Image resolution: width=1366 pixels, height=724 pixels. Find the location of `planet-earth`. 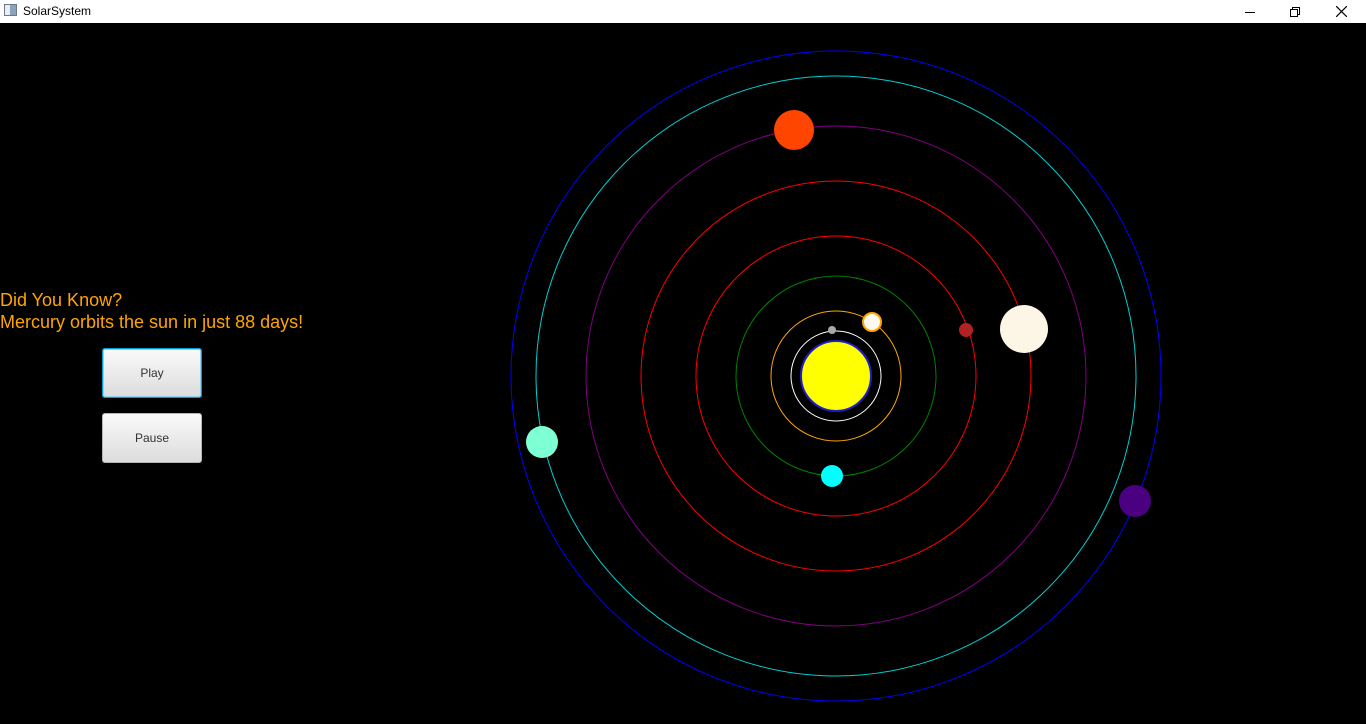

planet-earth is located at coordinates (832, 476).